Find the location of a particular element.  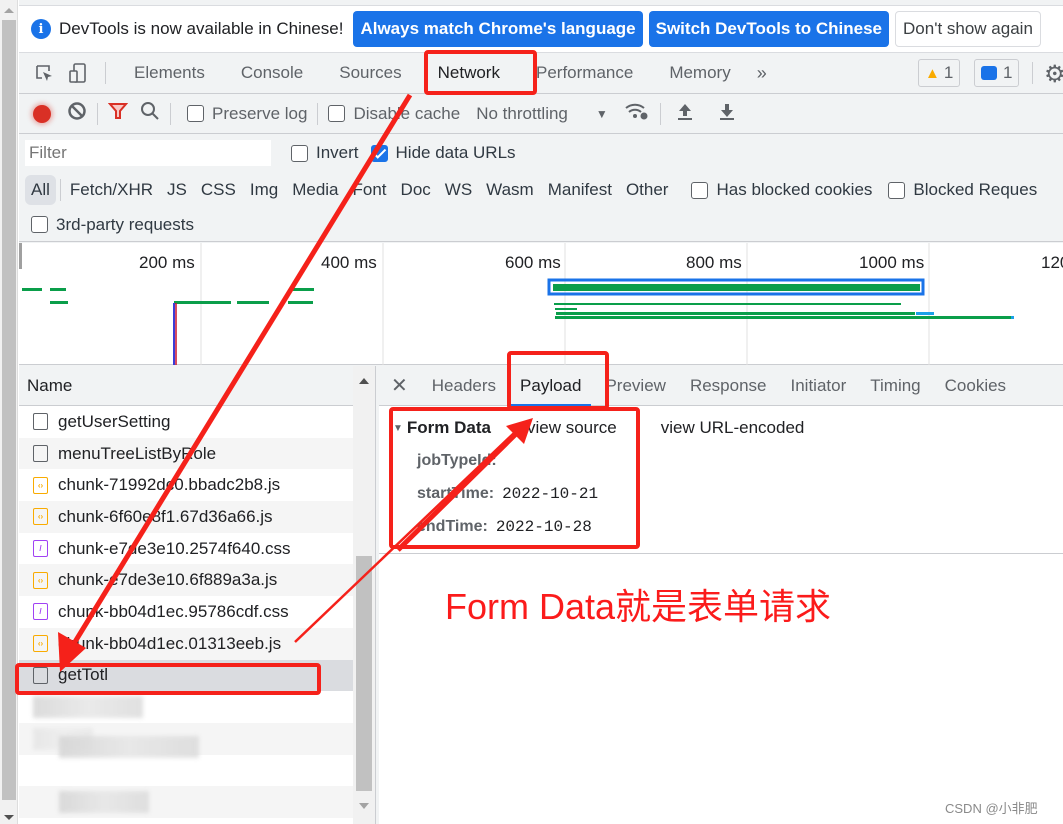

type-filter-css: CSS is located at coordinates (218, 190).